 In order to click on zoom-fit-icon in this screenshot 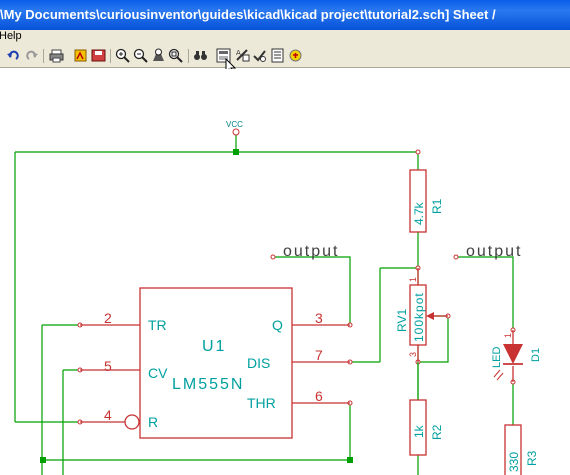, I will do `click(175, 55)`.